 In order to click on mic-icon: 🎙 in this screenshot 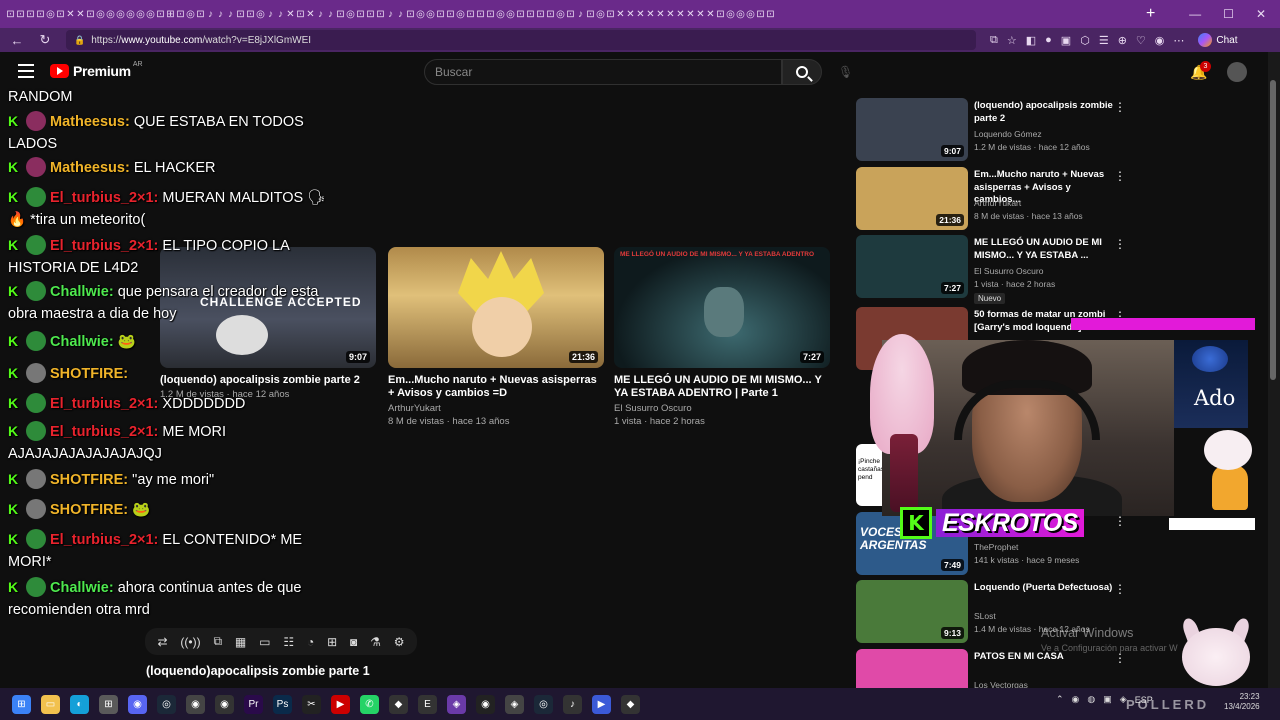, I will do `click(845, 73)`.